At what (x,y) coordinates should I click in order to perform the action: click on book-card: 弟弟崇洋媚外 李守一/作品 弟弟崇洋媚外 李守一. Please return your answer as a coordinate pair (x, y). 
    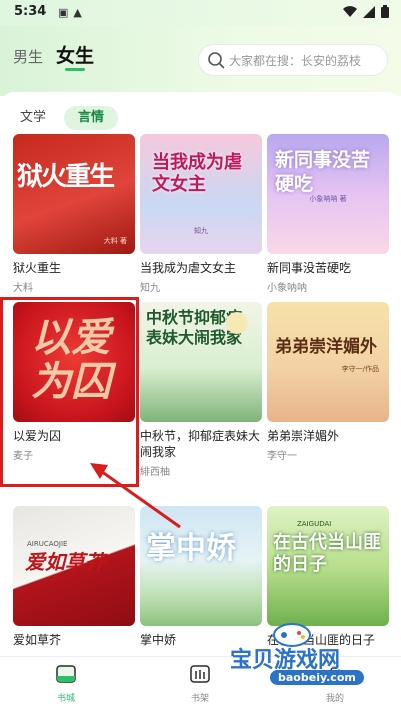
    Looking at the image, I should click on (328, 382).